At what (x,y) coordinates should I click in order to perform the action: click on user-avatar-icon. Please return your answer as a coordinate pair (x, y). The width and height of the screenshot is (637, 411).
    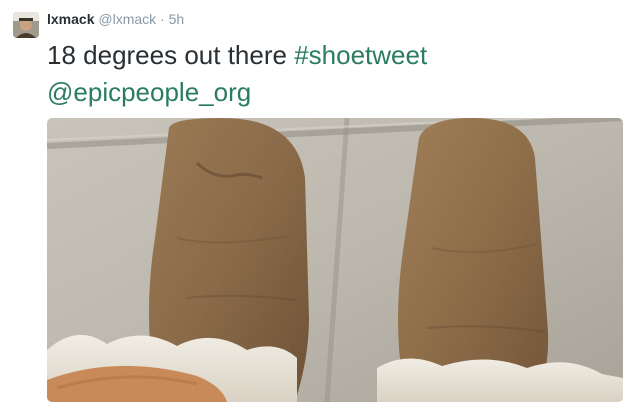
    Looking at the image, I should click on (26, 25).